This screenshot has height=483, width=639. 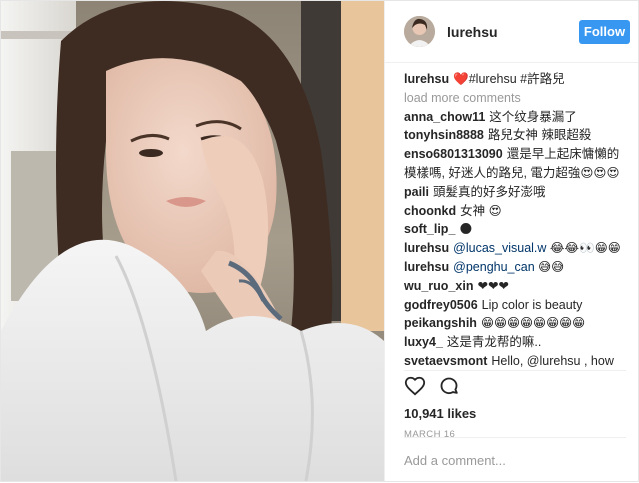 I want to click on add-comment-bar, so click(x=515, y=460).